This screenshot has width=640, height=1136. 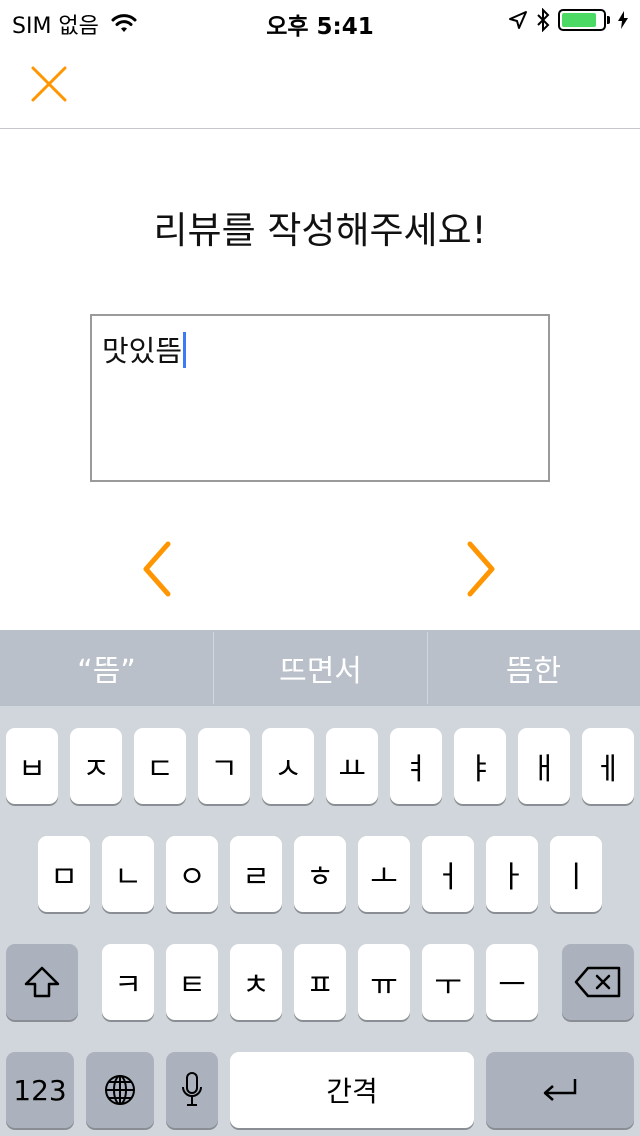 What do you see at coordinates (352, 766) in the screenshot?
I see `key: ㅛ` at bounding box center [352, 766].